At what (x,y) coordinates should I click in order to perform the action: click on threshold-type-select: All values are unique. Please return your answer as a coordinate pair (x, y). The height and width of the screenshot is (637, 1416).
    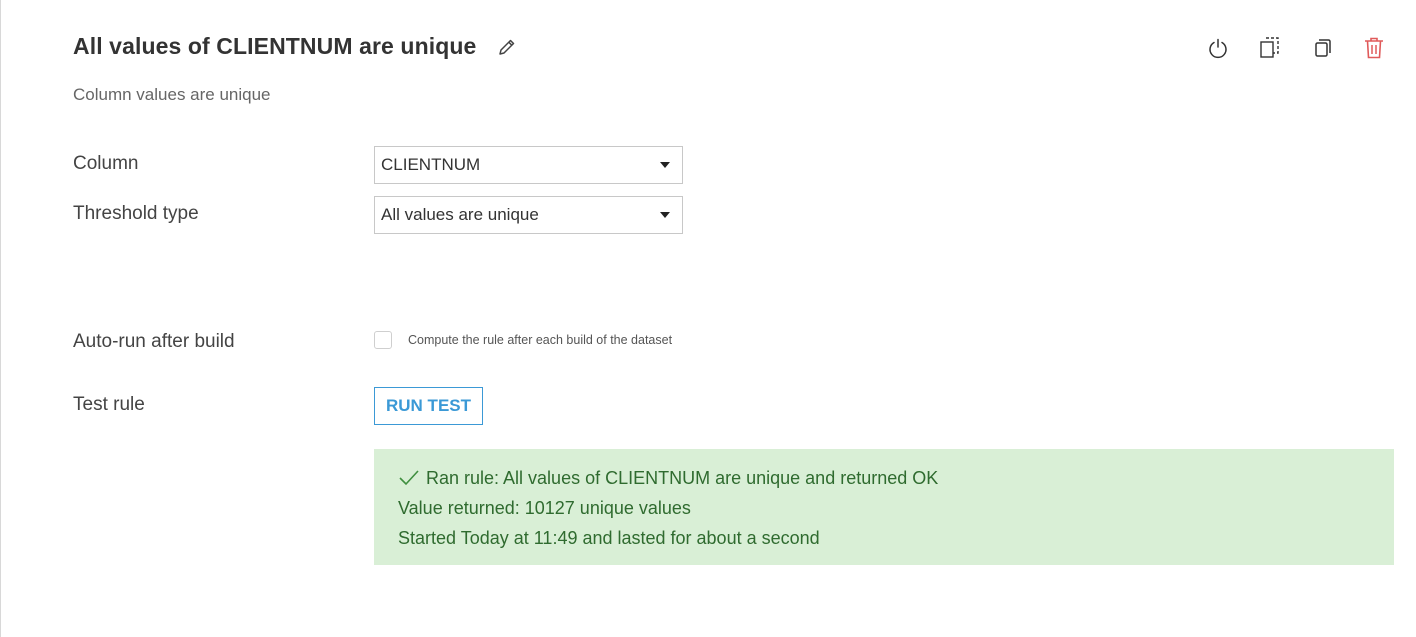
    Looking at the image, I should click on (528, 215).